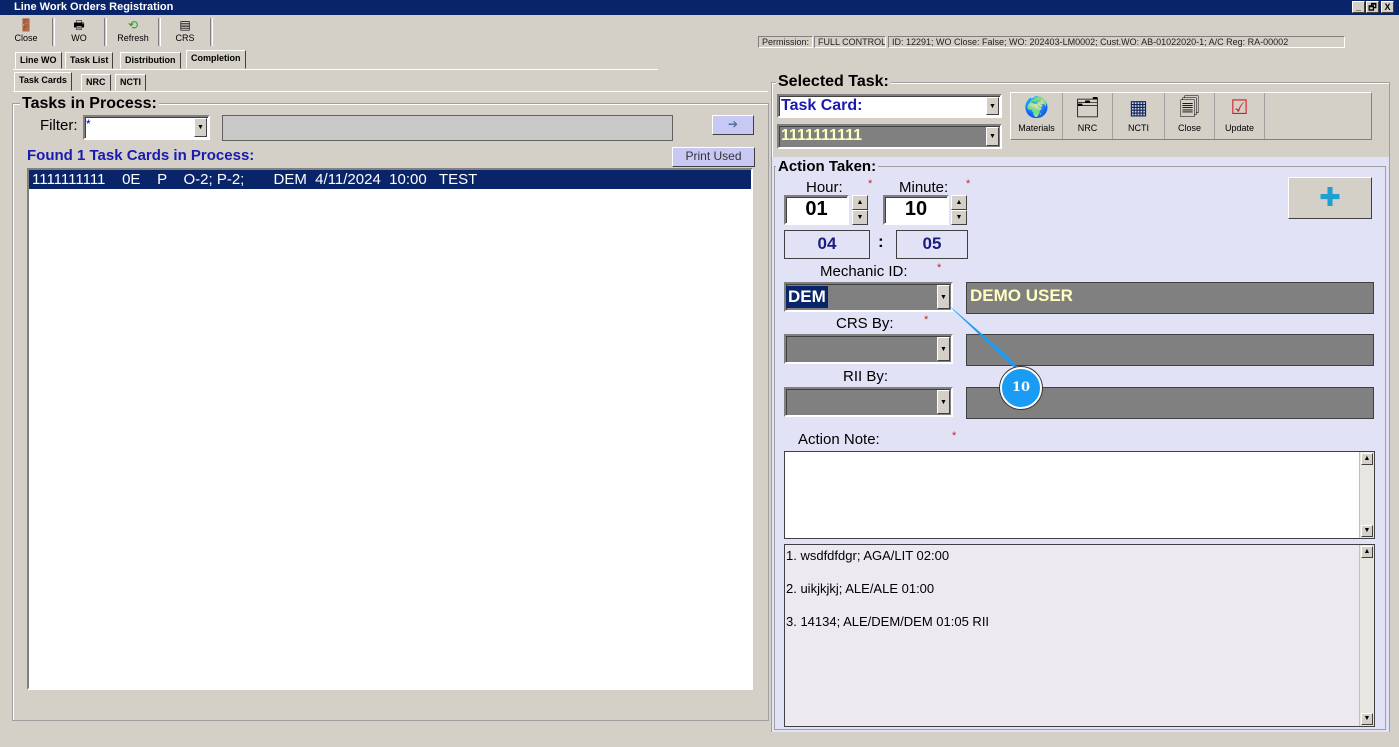 This screenshot has width=1399, height=747. I want to click on title-bar: Line Work Orders Registration, so click(699, 7).